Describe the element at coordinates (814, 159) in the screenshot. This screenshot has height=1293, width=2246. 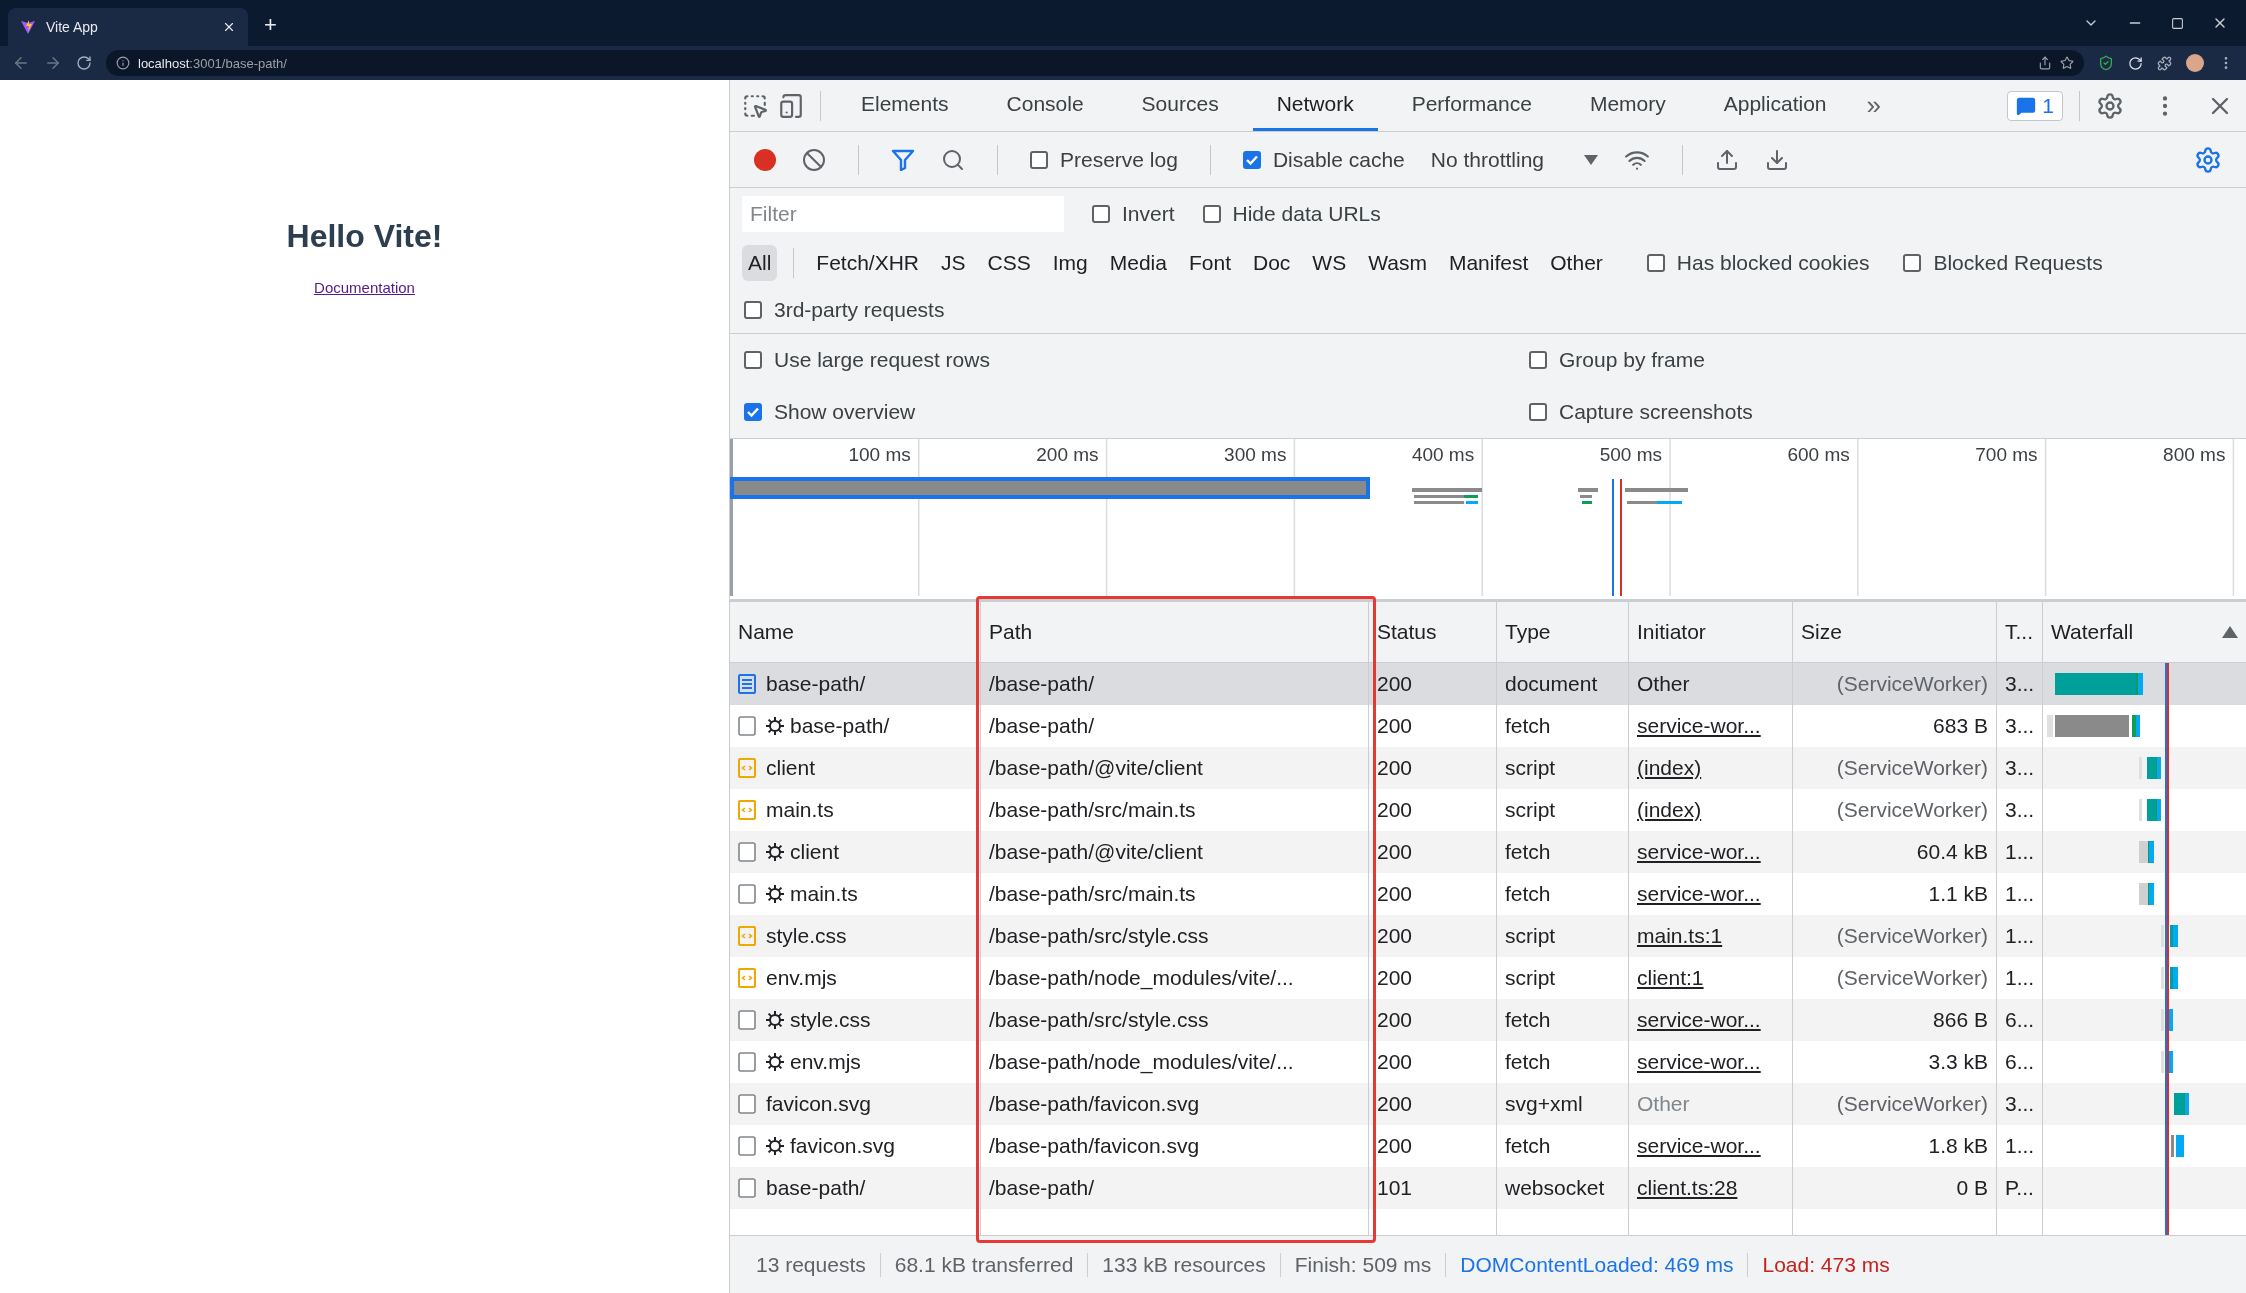
I see `clear-icon` at that location.